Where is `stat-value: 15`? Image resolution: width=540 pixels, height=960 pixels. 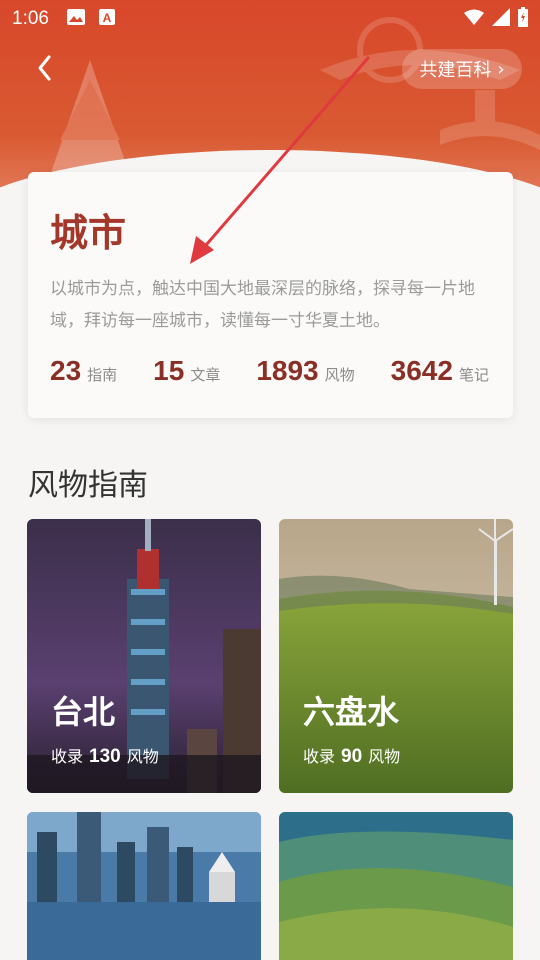
stat-value: 15 is located at coordinates (169, 370).